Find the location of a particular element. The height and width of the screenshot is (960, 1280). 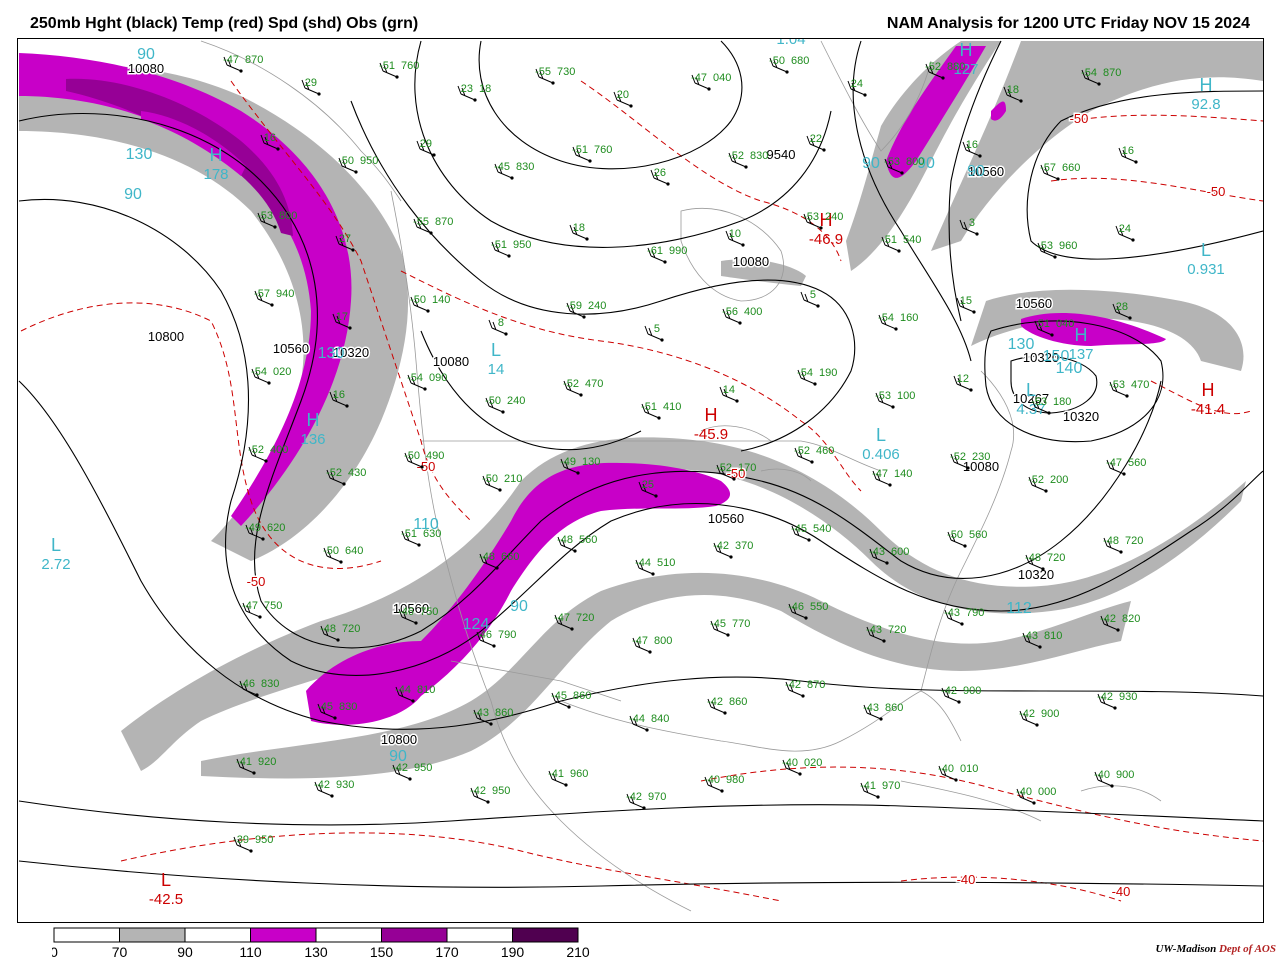

obs-temperature: -44 is located at coordinates (643, 563).